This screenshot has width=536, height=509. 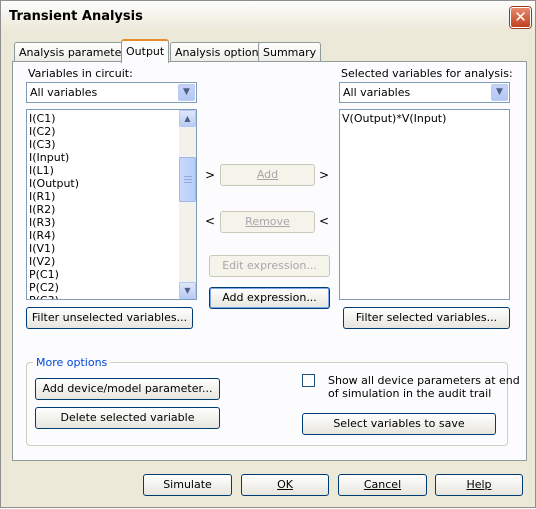 What do you see at coordinates (111, 222) in the screenshot?
I see `list-item: I(R3)` at bounding box center [111, 222].